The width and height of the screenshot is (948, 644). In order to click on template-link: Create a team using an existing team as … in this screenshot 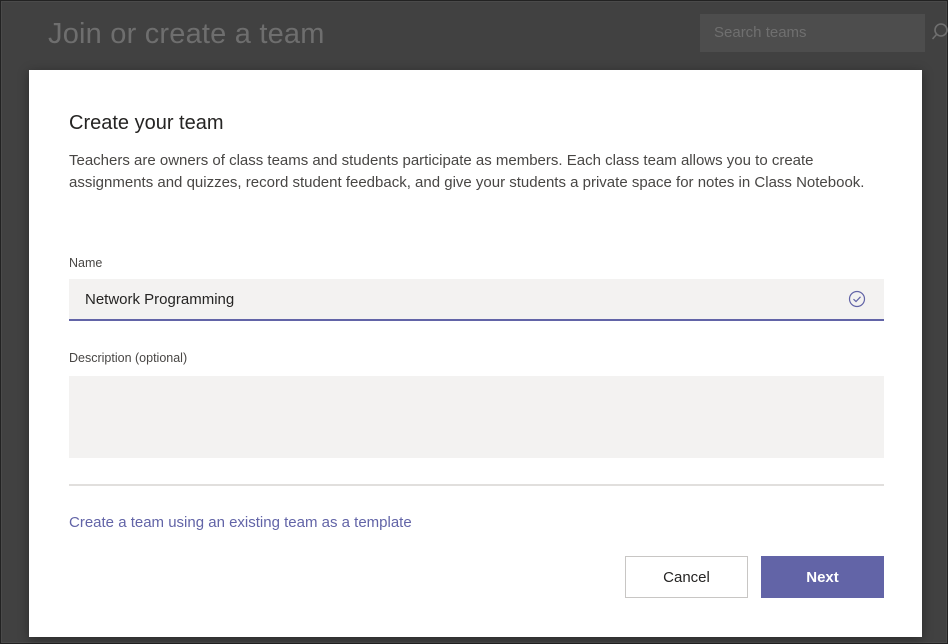, I will do `click(240, 522)`.